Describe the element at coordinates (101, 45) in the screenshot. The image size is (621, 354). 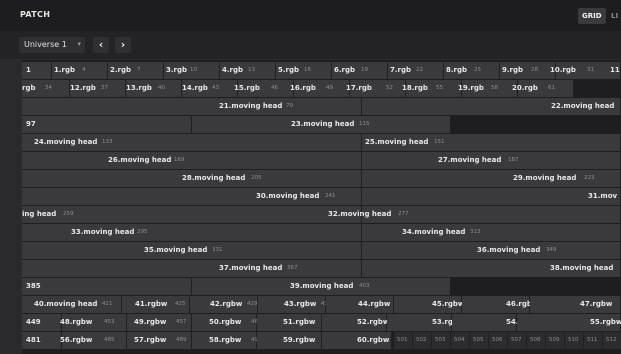
I see `previous-universe-button: ‹` at that location.